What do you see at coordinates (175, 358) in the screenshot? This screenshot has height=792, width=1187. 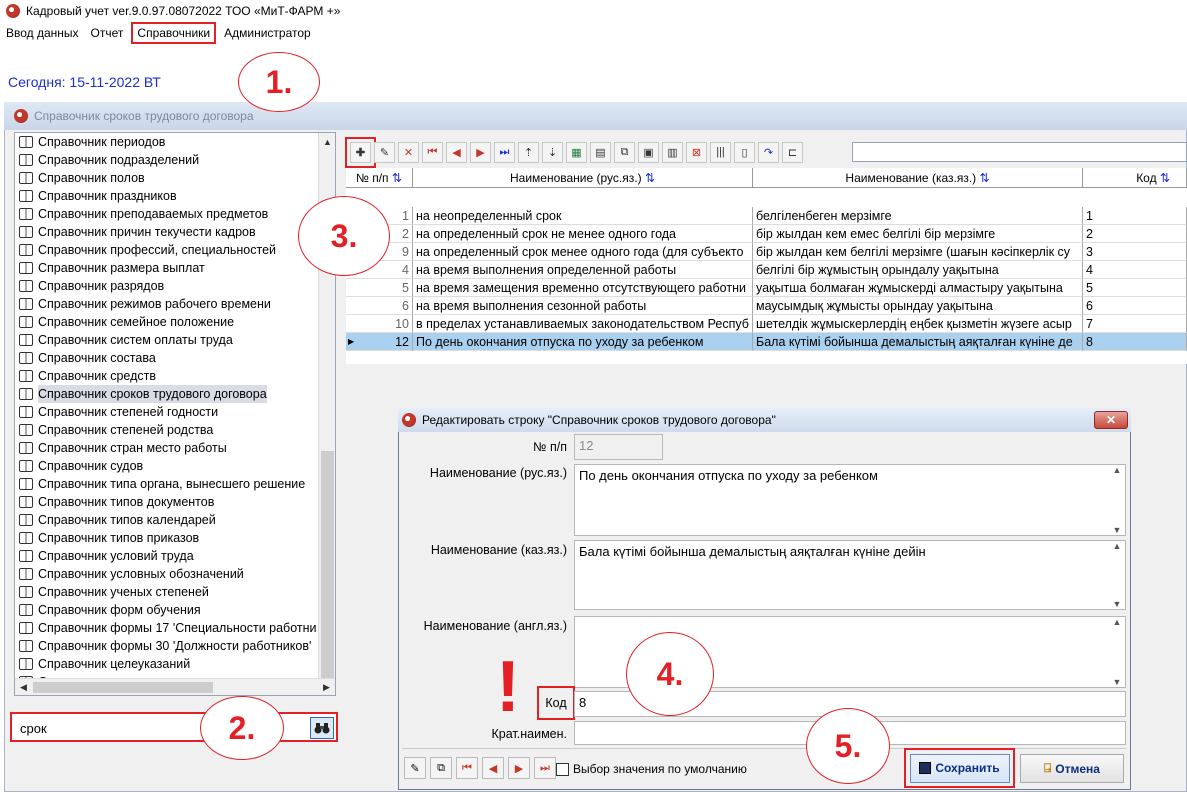 I see `reference-list-item: Справочник состава` at bounding box center [175, 358].